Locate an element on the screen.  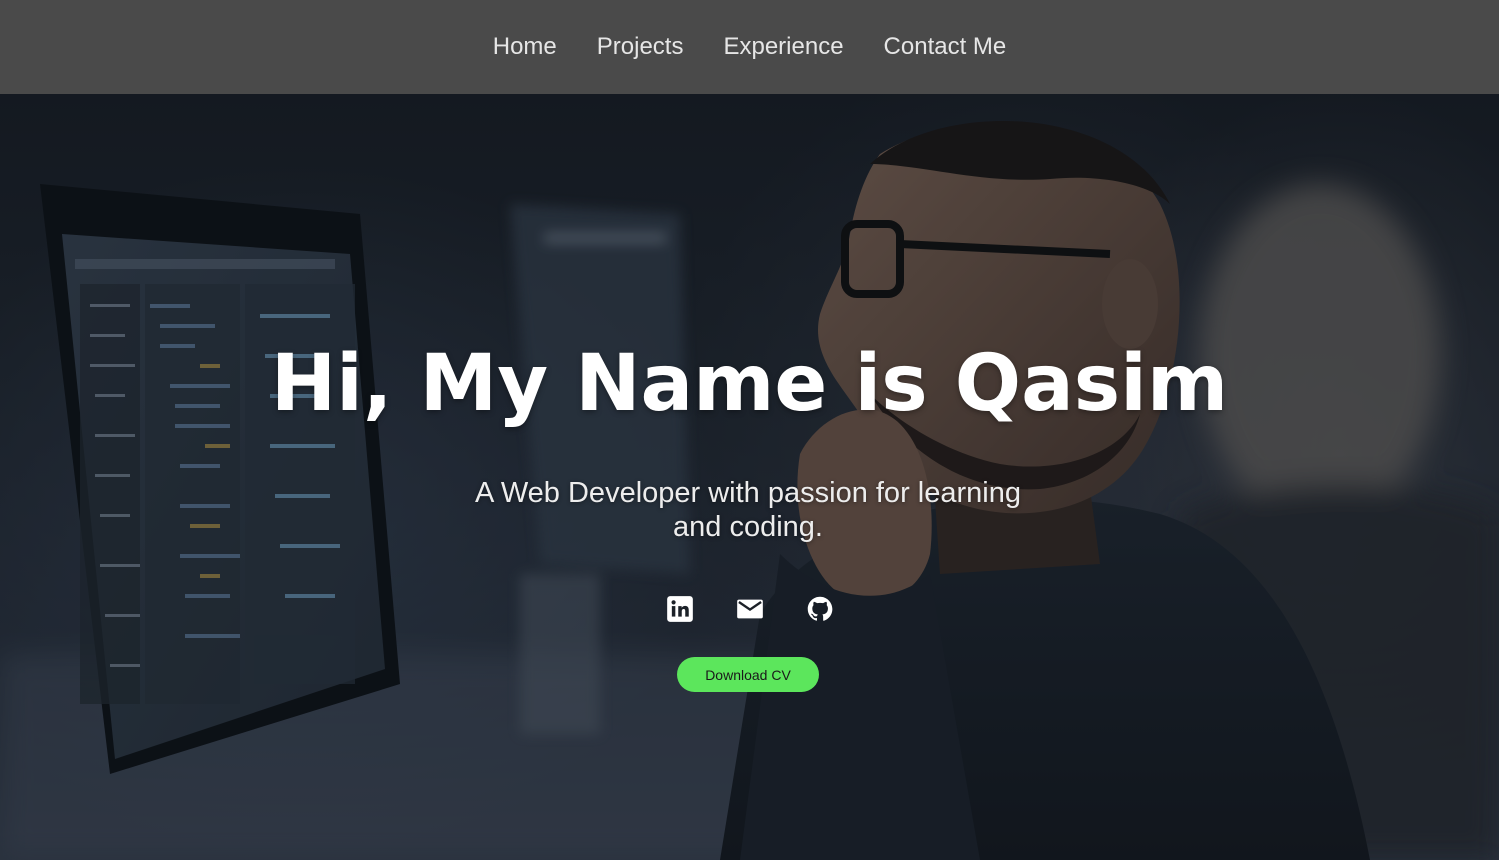
hero-title: Hi, My Name is Qasim is located at coordinates (749, 384).